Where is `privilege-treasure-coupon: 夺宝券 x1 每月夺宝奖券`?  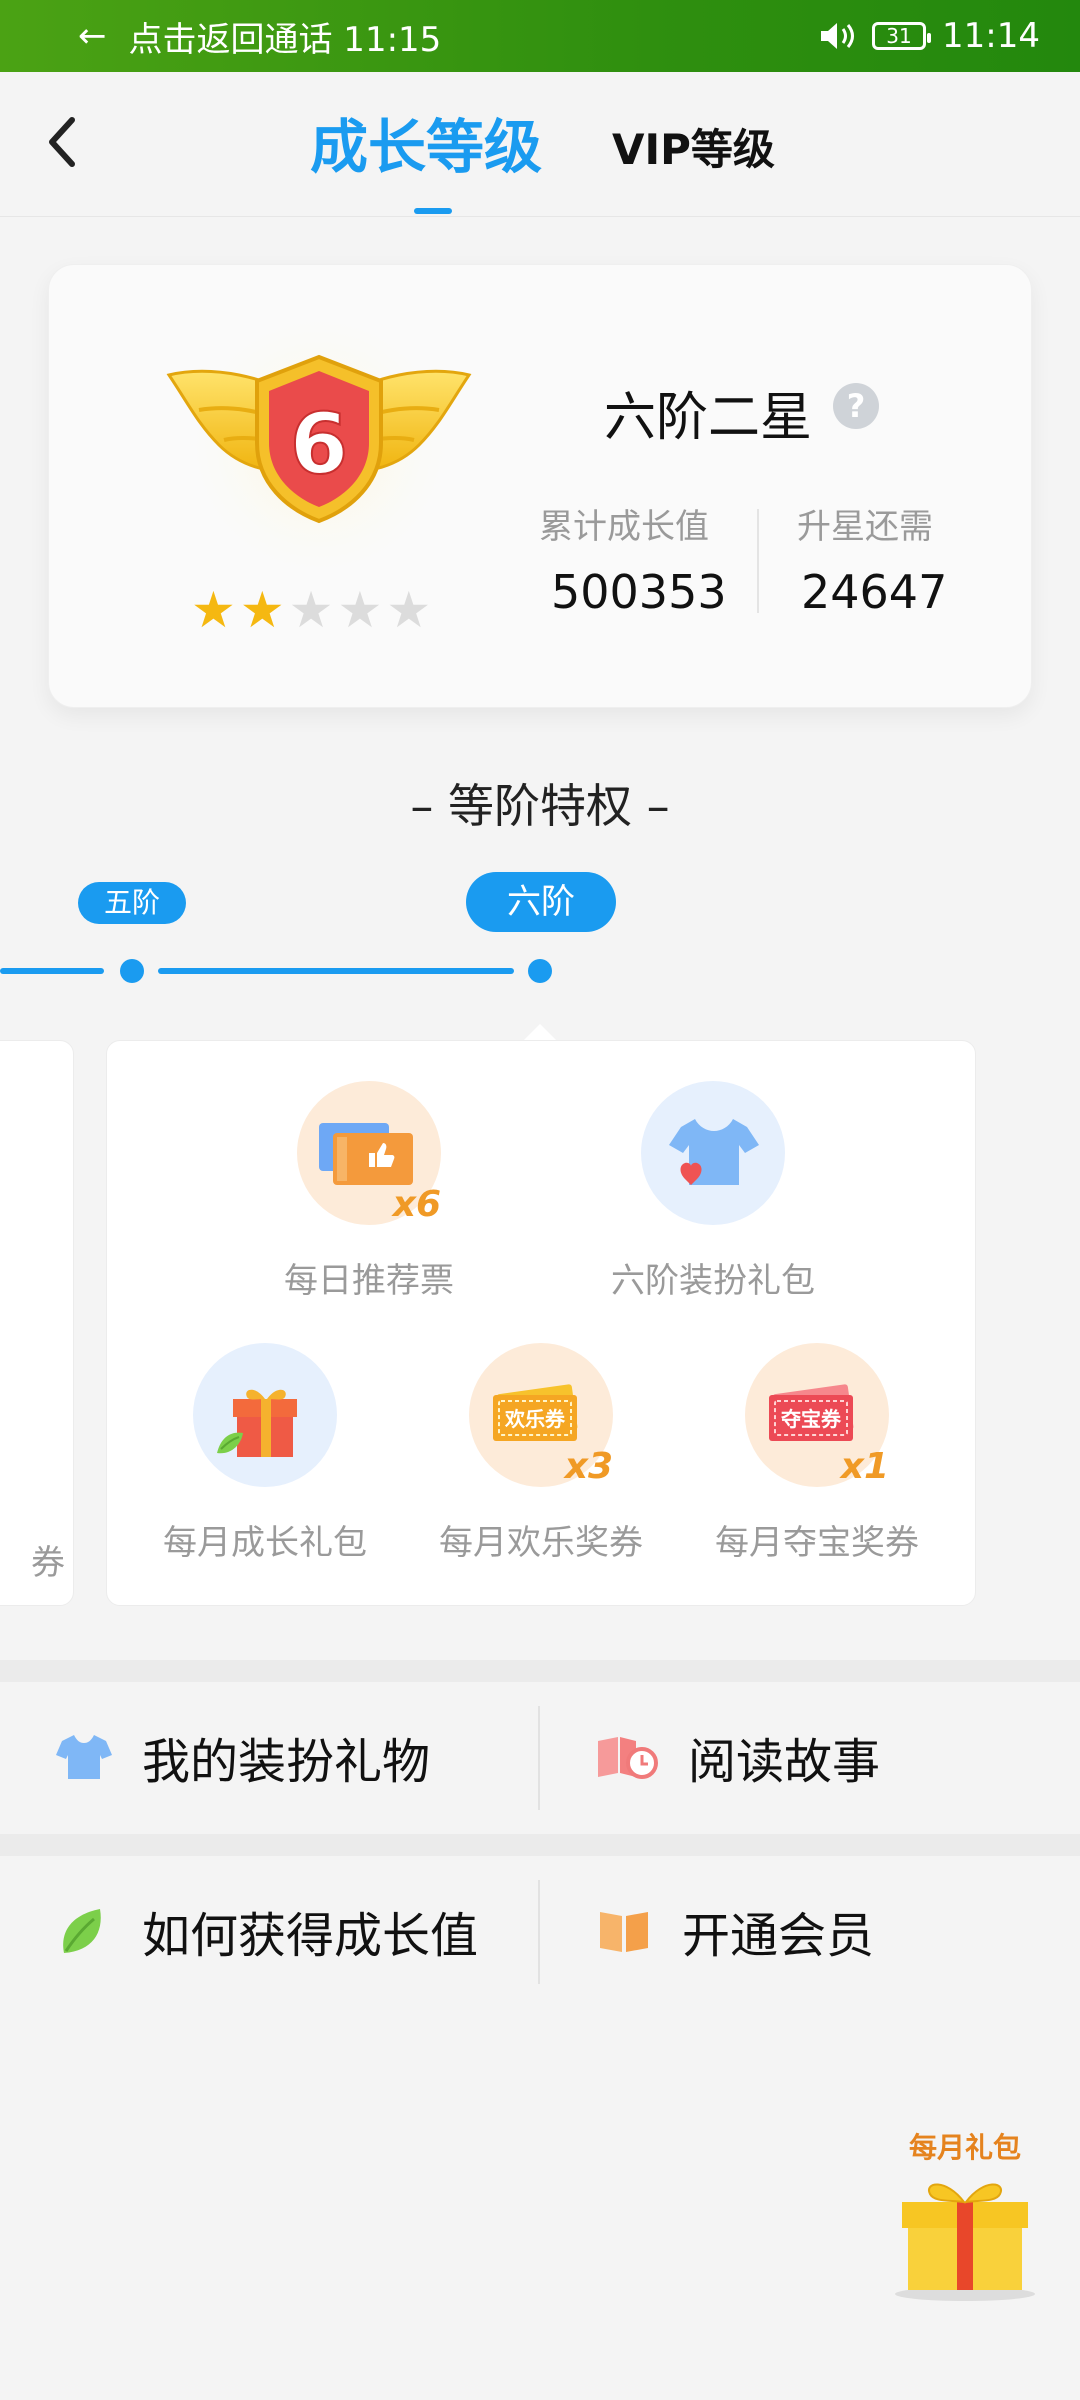 privilege-treasure-coupon: 夺宝券 x1 每月夺宝奖券 is located at coordinates (817, 1453).